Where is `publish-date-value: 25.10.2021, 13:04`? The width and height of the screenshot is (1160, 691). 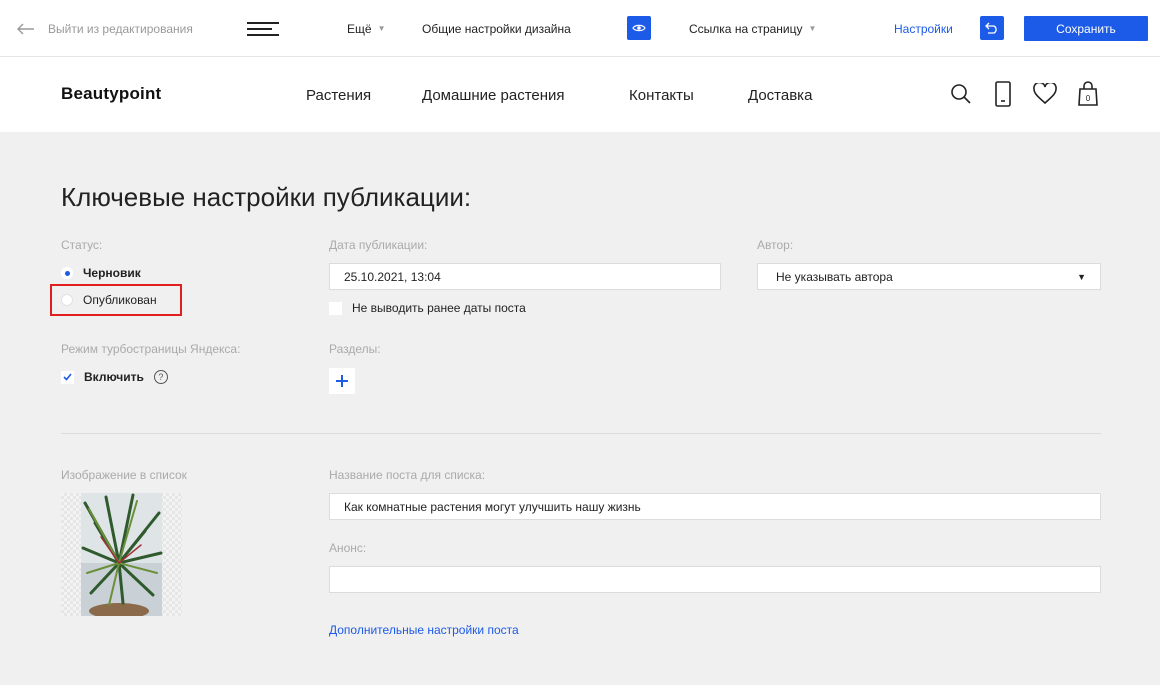
publish-date-value: 25.10.2021, 13:04 is located at coordinates (392, 276).